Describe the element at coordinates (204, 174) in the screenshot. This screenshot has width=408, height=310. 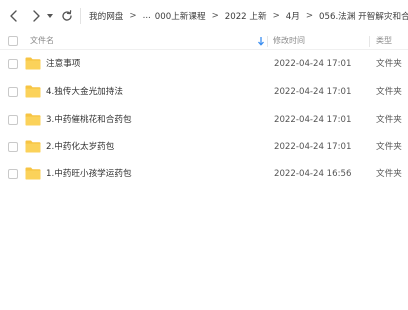
I see `file-row: 1.中药旺小孩学运药包 2022-04-24 16:56 文件夹` at that location.